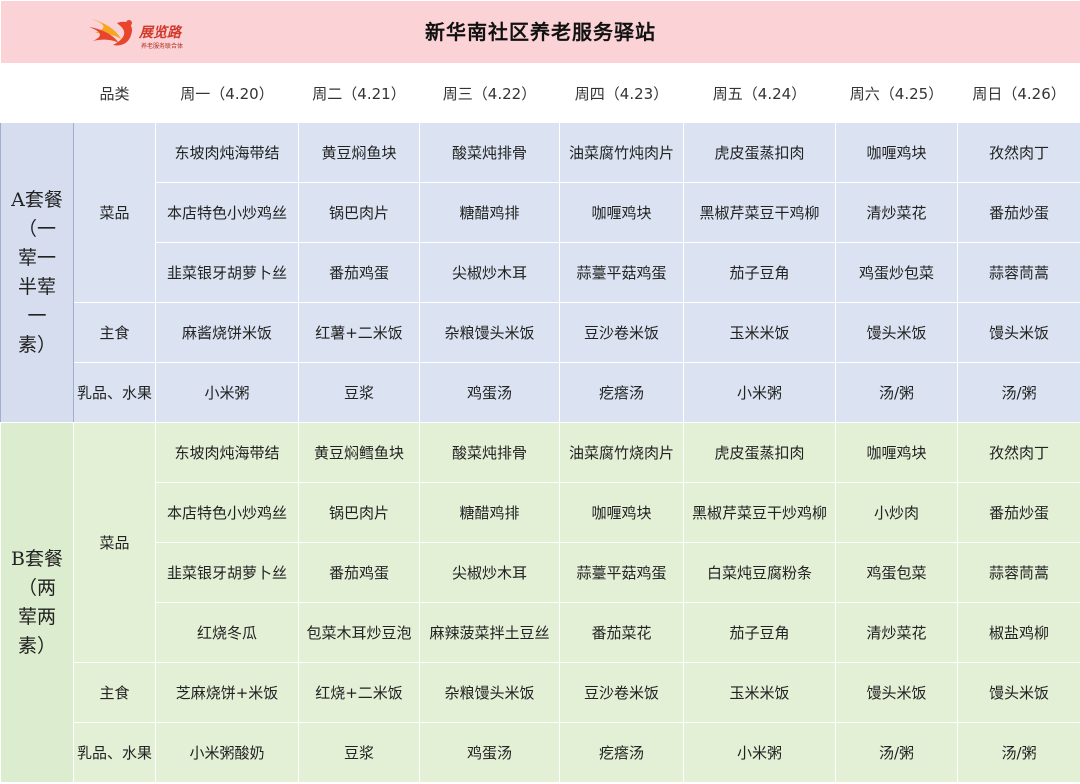  What do you see at coordinates (759, 512) in the screenshot?
I see `menu-cell: 黑椒芹菜豆干炒鸡柳` at bounding box center [759, 512].